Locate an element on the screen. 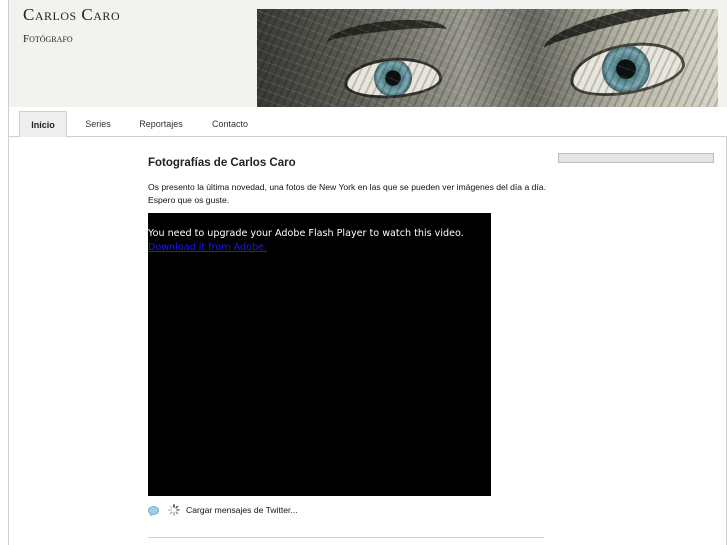  tab-reportajes: Reportajes is located at coordinates (161, 124).